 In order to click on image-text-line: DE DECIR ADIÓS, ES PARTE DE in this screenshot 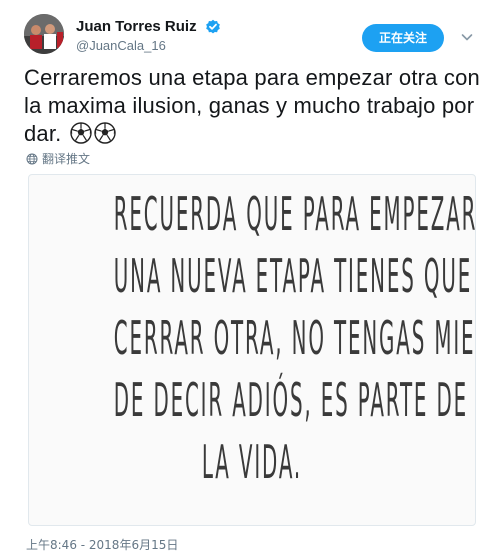, I will do `click(291, 400)`.